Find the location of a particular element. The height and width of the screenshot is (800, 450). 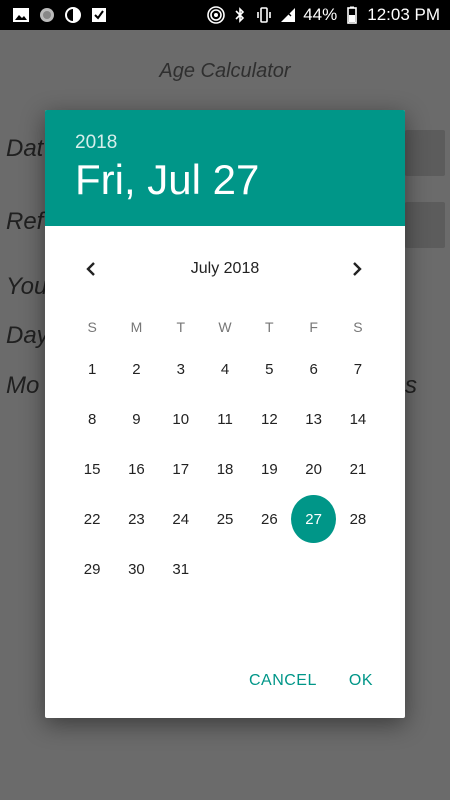

battery-percent: 44% is located at coordinates (320, 14).